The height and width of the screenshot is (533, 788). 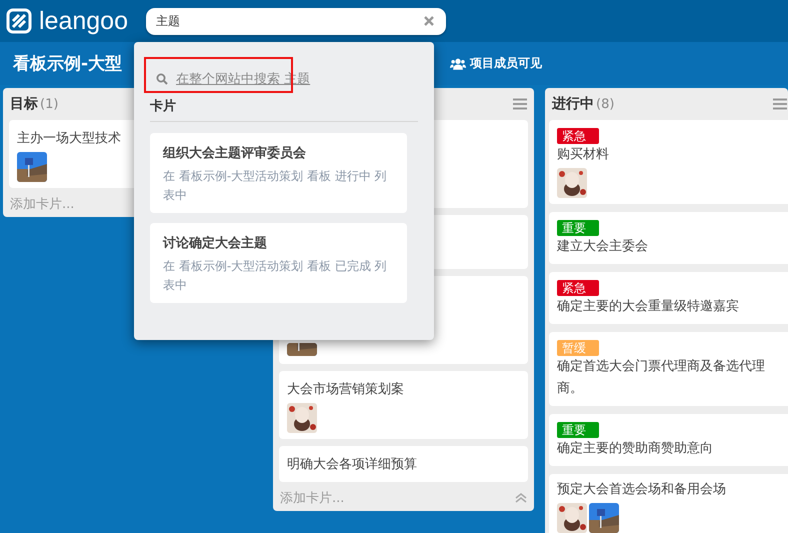 What do you see at coordinates (352, 465) in the screenshot?
I see `card-title: 明确大会各项详细预算` at bounding box center [352, 465].